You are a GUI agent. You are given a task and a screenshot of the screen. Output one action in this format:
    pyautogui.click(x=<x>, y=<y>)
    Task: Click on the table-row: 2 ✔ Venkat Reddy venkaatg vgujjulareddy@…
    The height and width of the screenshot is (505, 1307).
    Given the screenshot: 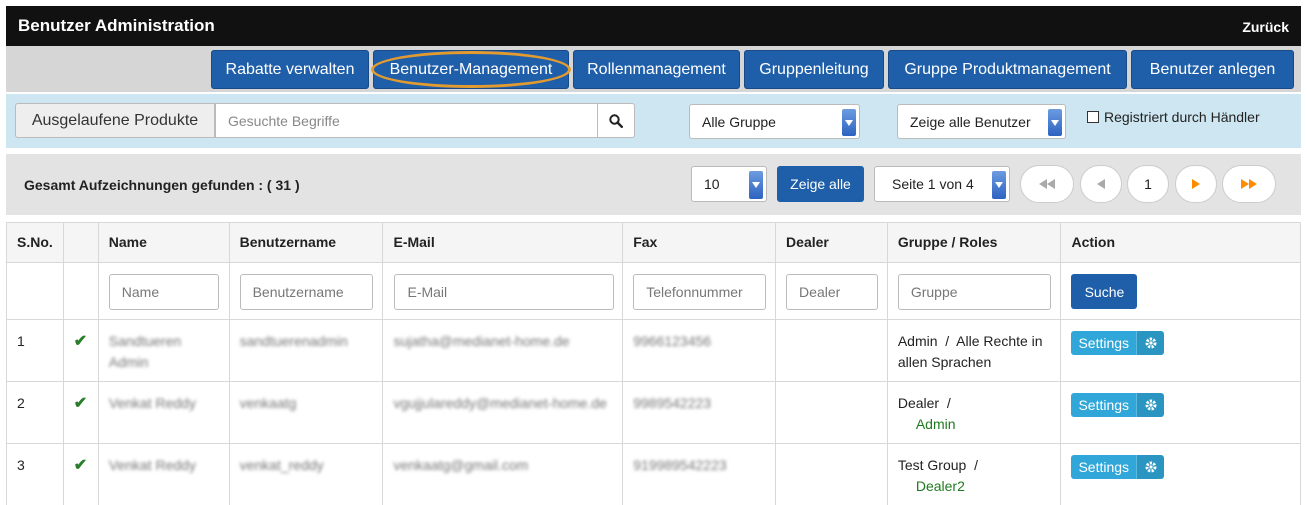 What is the action you would take?
    pyautogui.click(x=653, y=412)
    